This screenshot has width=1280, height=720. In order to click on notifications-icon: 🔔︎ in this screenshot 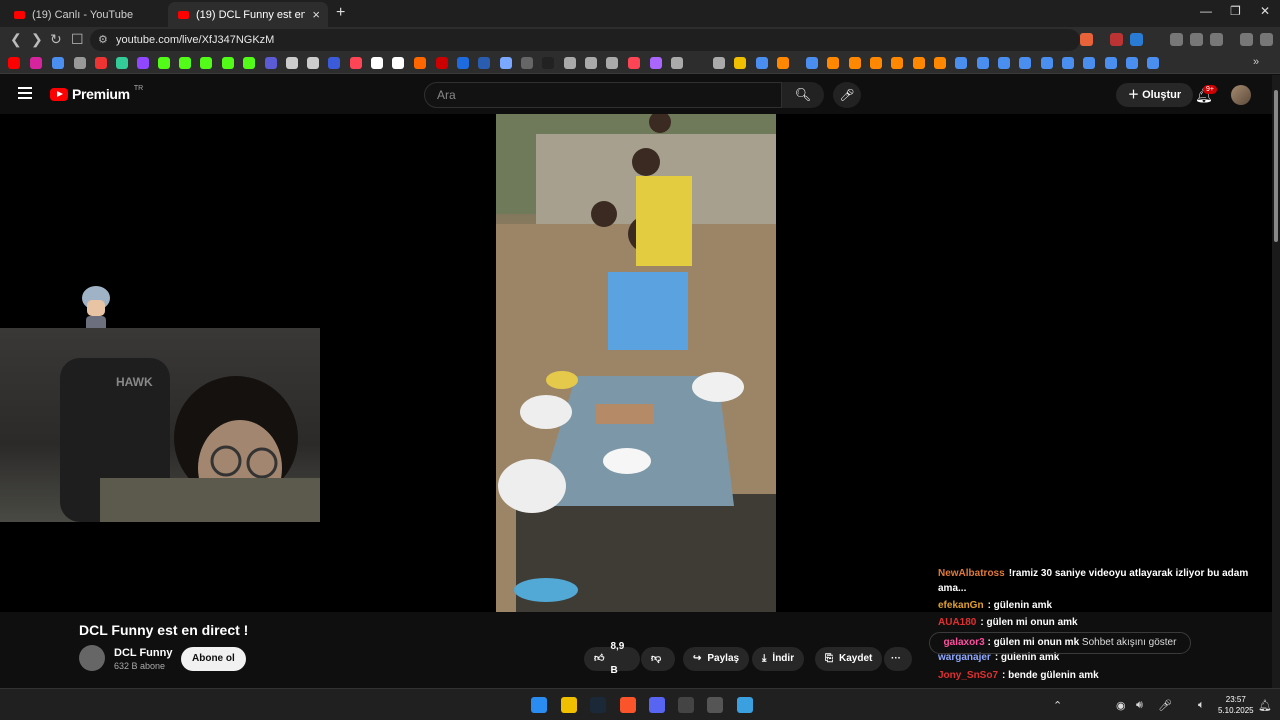, I will do `click(1265, 705)`.